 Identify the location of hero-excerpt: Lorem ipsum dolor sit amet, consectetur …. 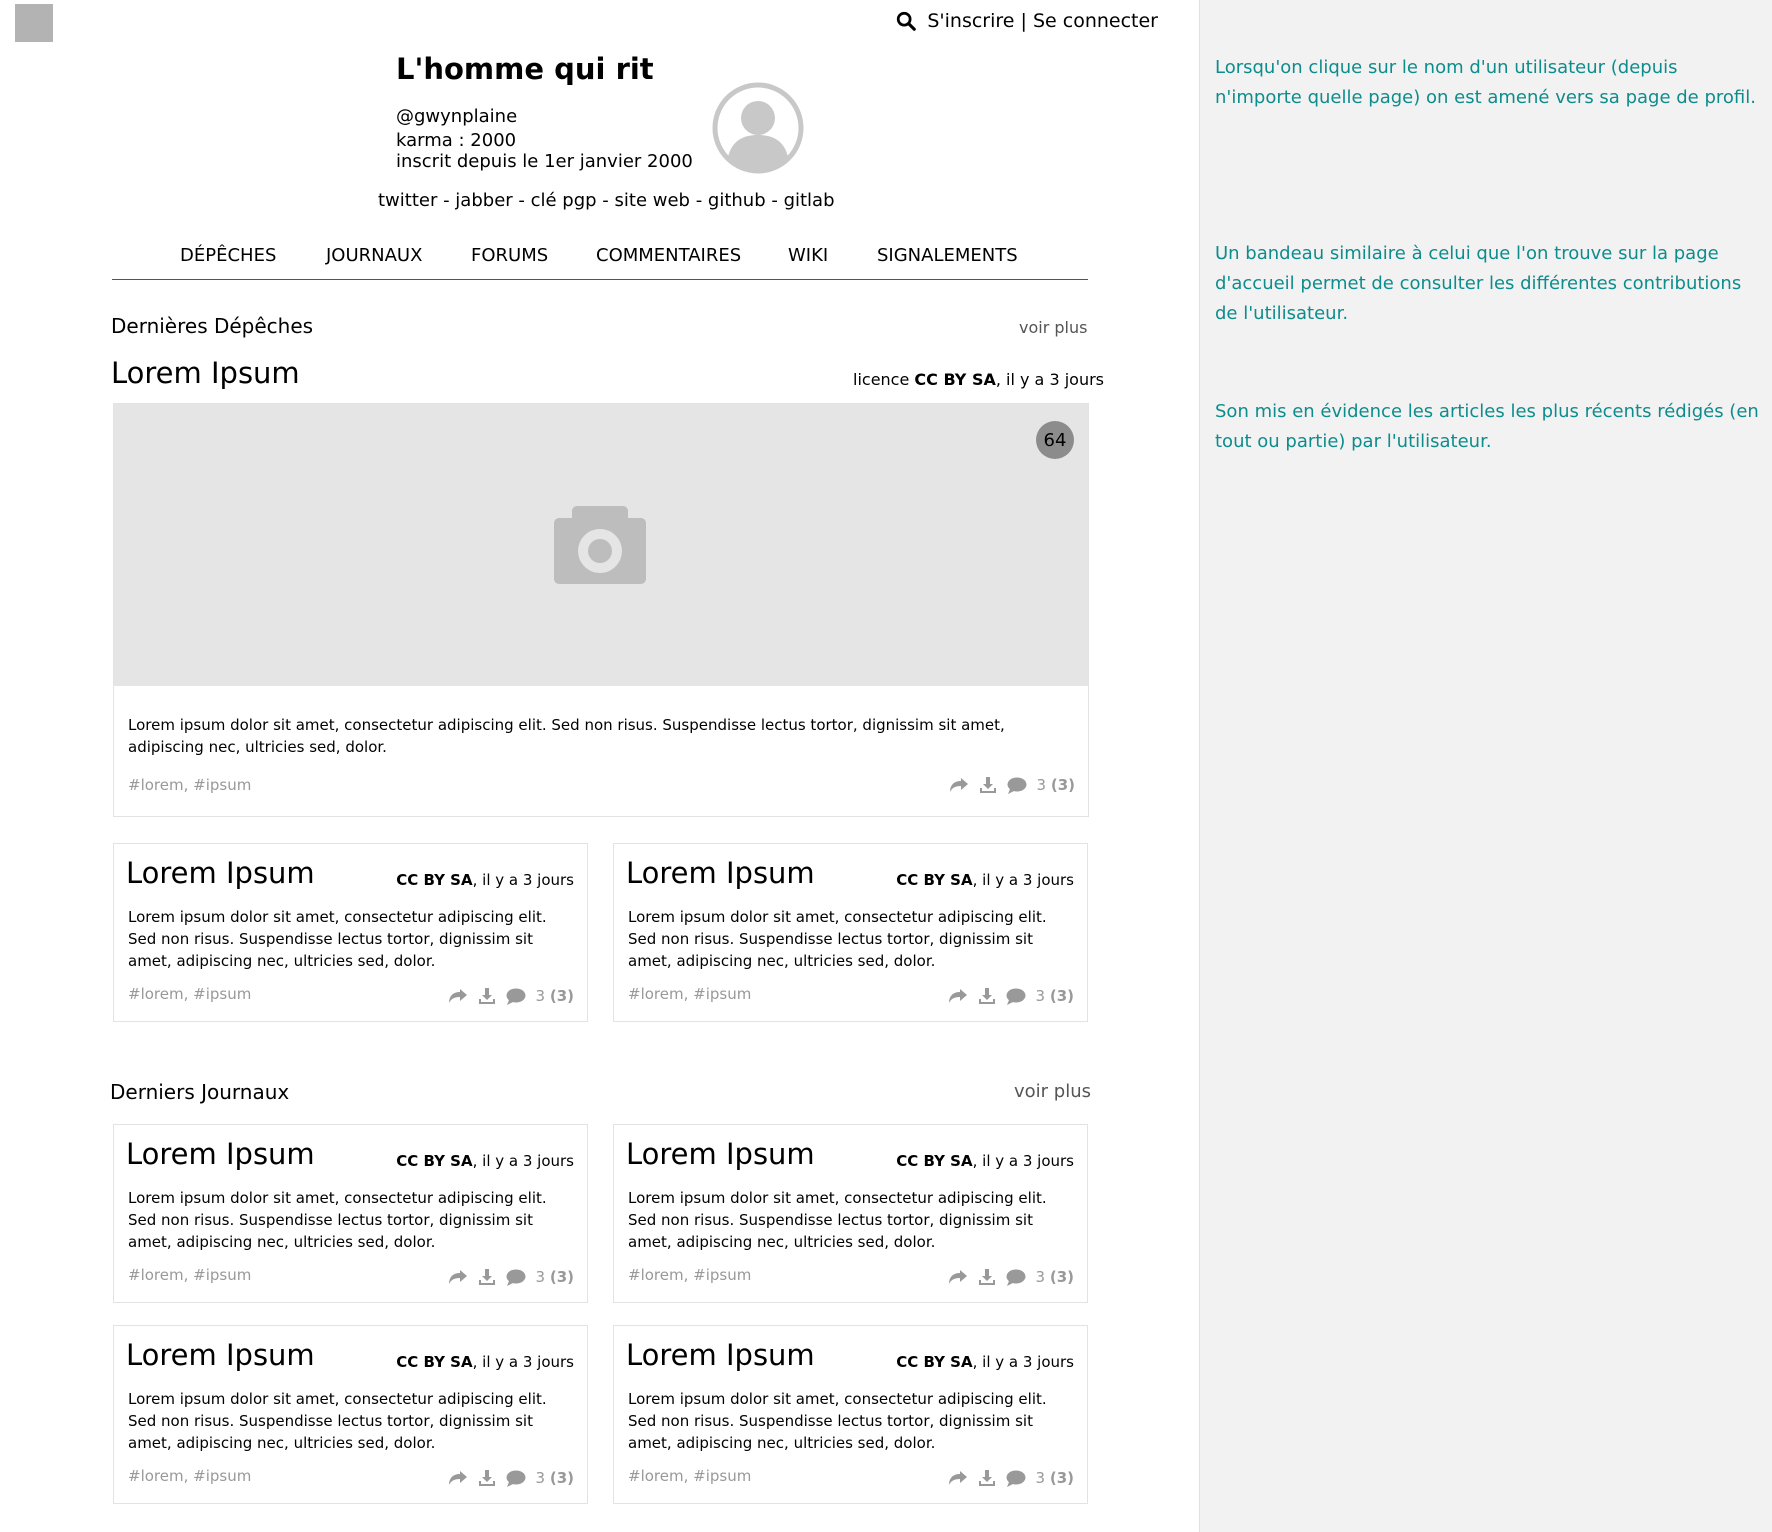
(566, 736).